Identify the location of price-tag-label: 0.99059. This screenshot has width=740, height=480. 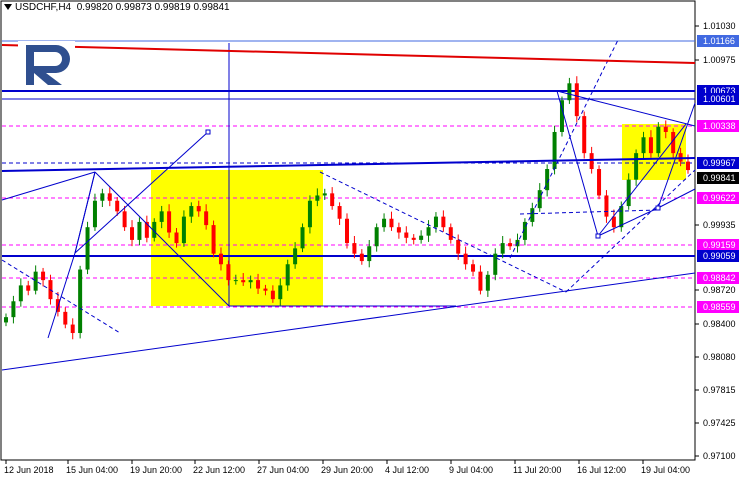
(719, 256).